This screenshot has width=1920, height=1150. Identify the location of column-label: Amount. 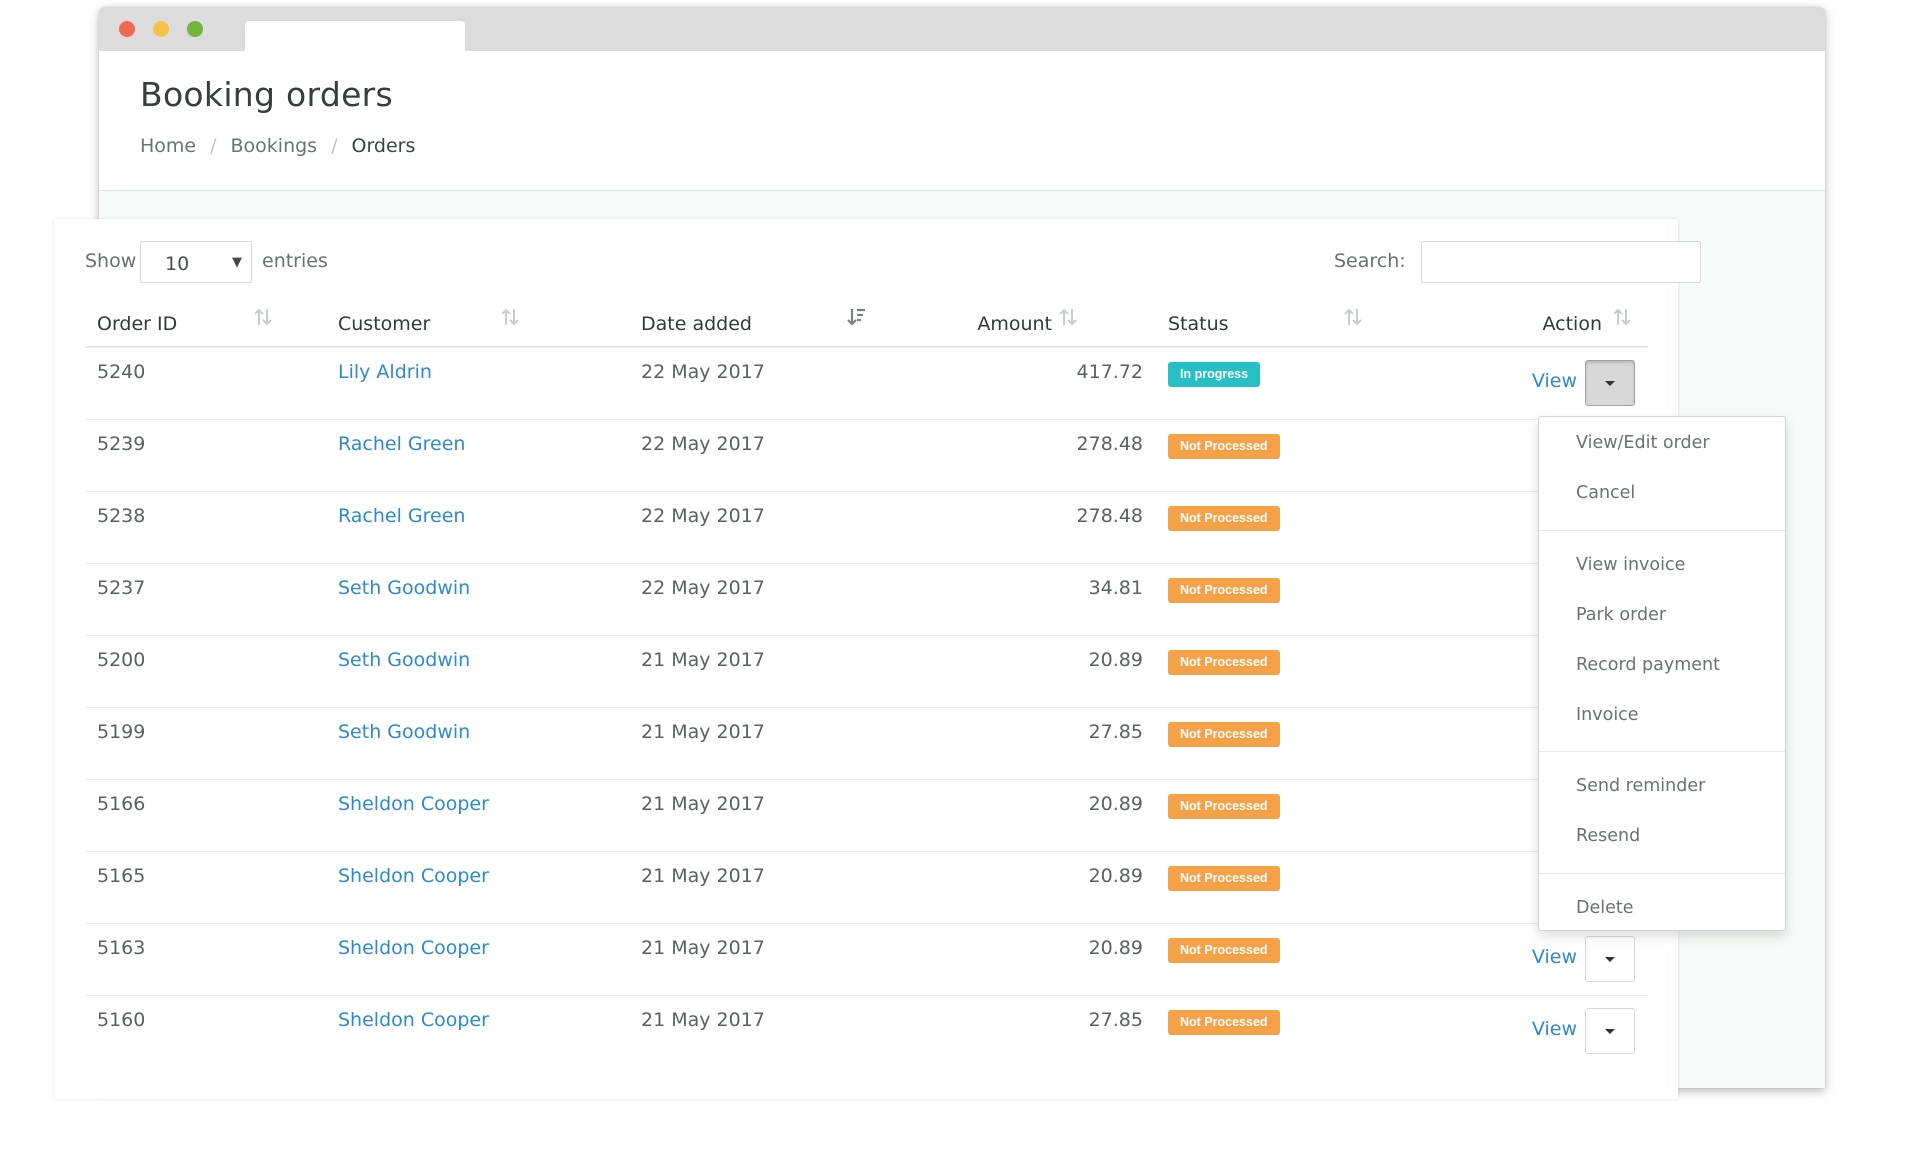
(1014, 324).